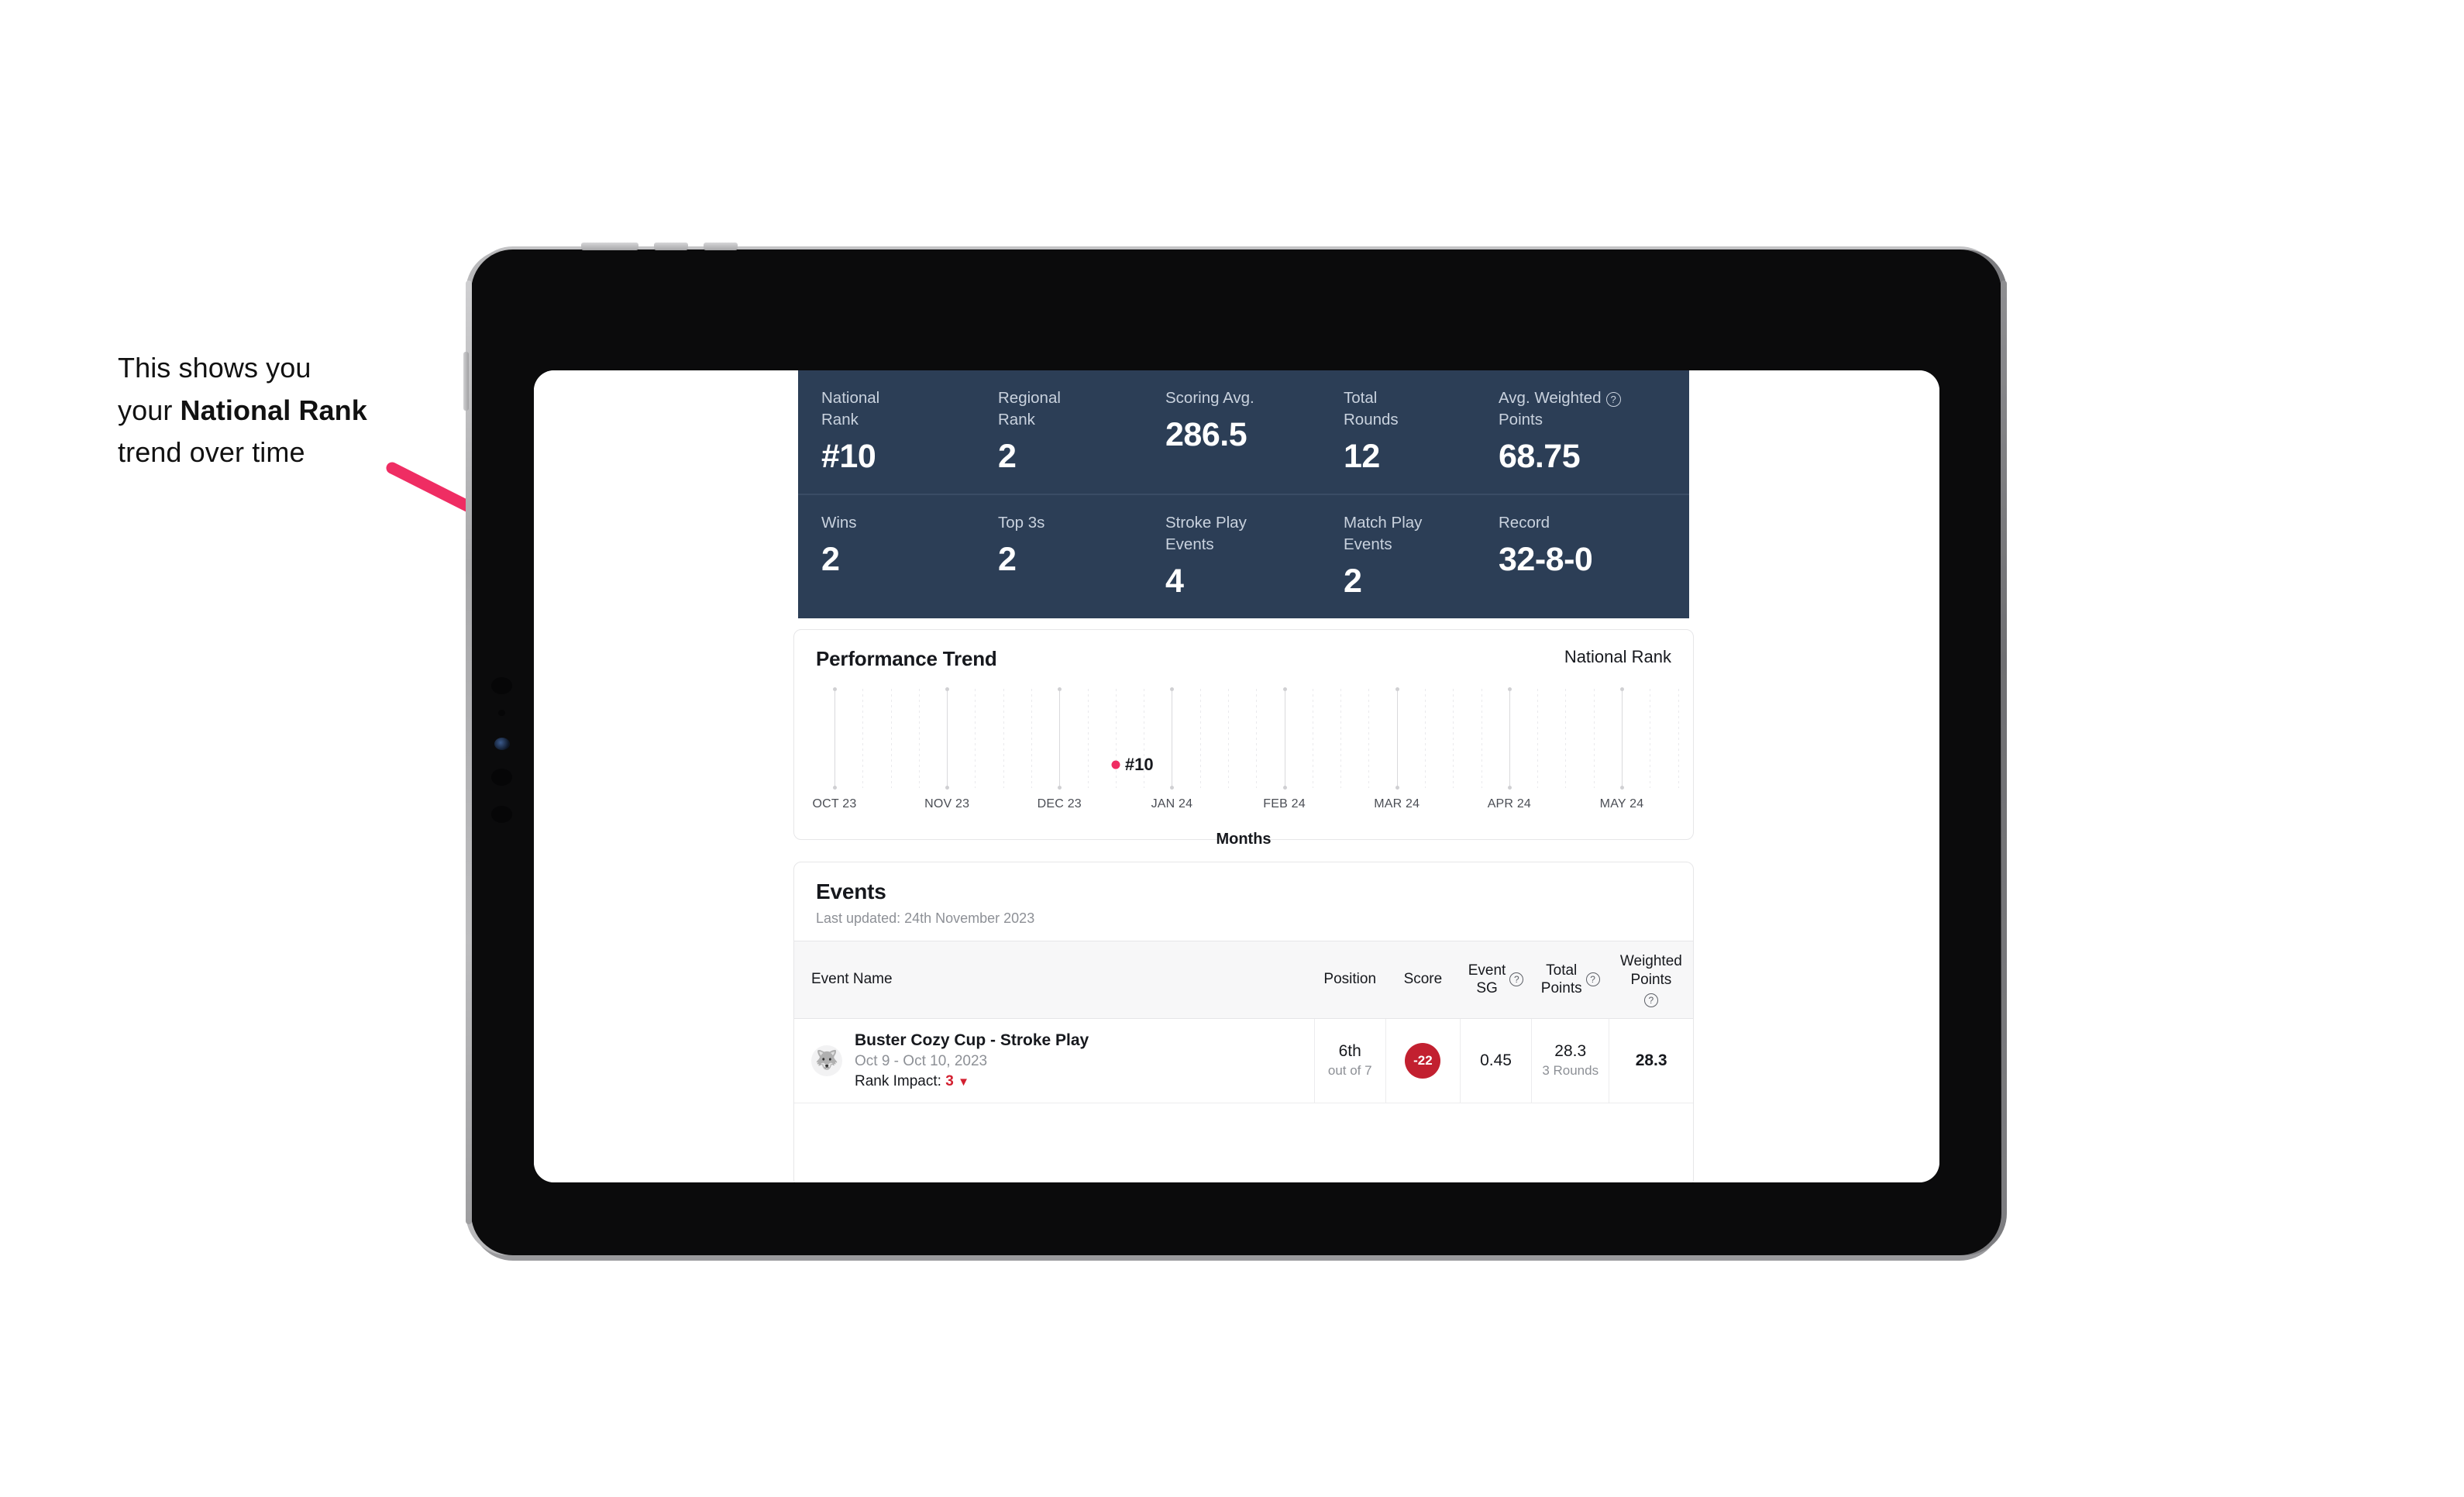  What do you see at coordinates (848, 456) in the screenshot?
I see `stat-value: #10` at bounding box center [848, 456].